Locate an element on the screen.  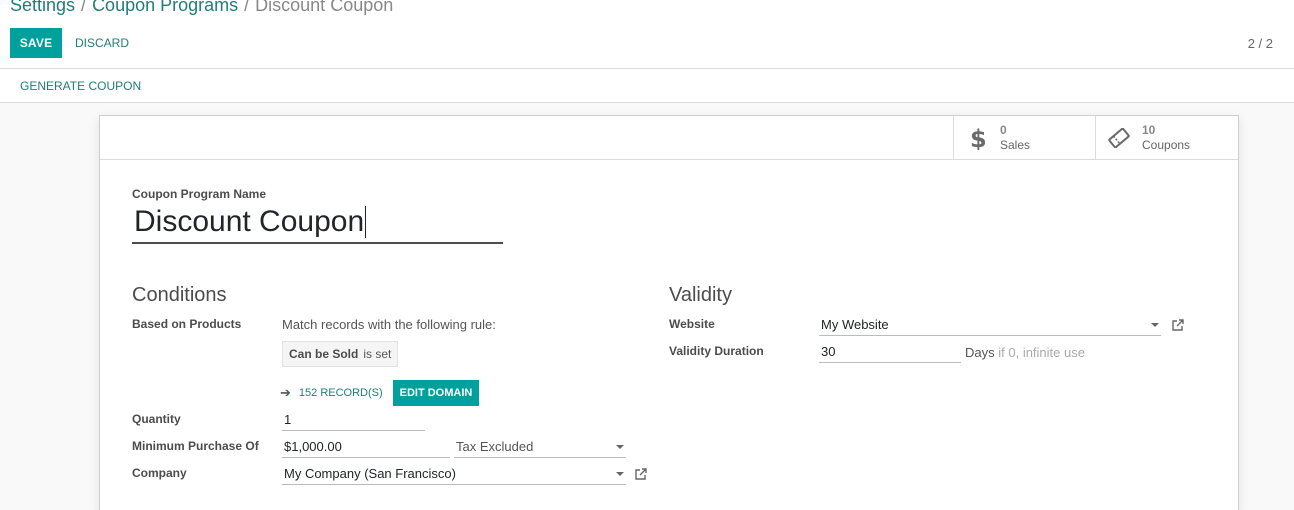
website-value: My Website is located at coordinates (855, 324).